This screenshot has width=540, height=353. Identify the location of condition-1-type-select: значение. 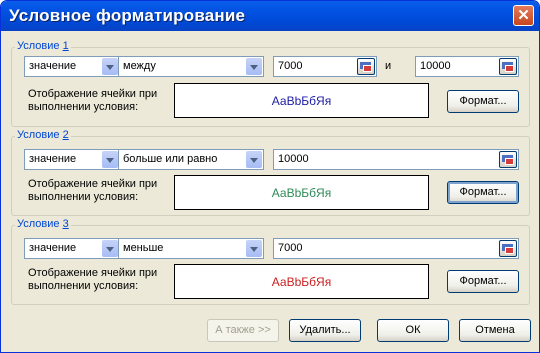
(72, 66).